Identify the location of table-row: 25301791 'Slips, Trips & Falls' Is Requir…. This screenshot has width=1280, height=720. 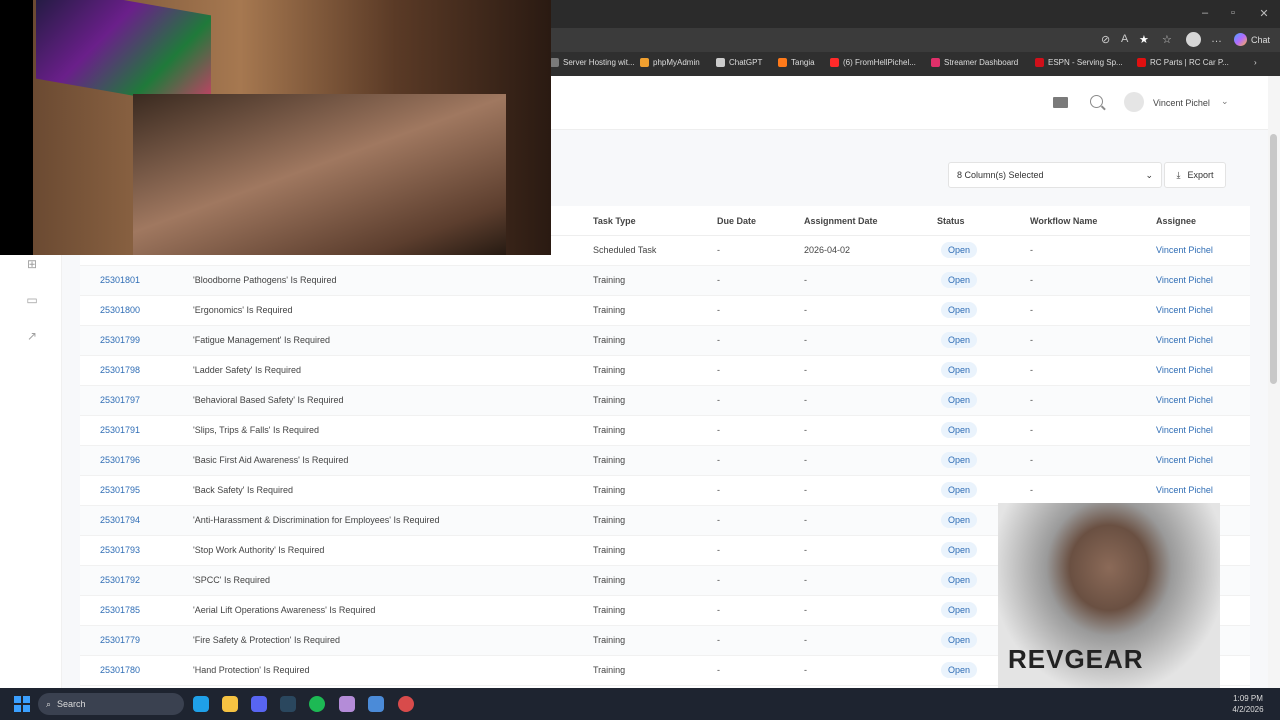
(665, 431).